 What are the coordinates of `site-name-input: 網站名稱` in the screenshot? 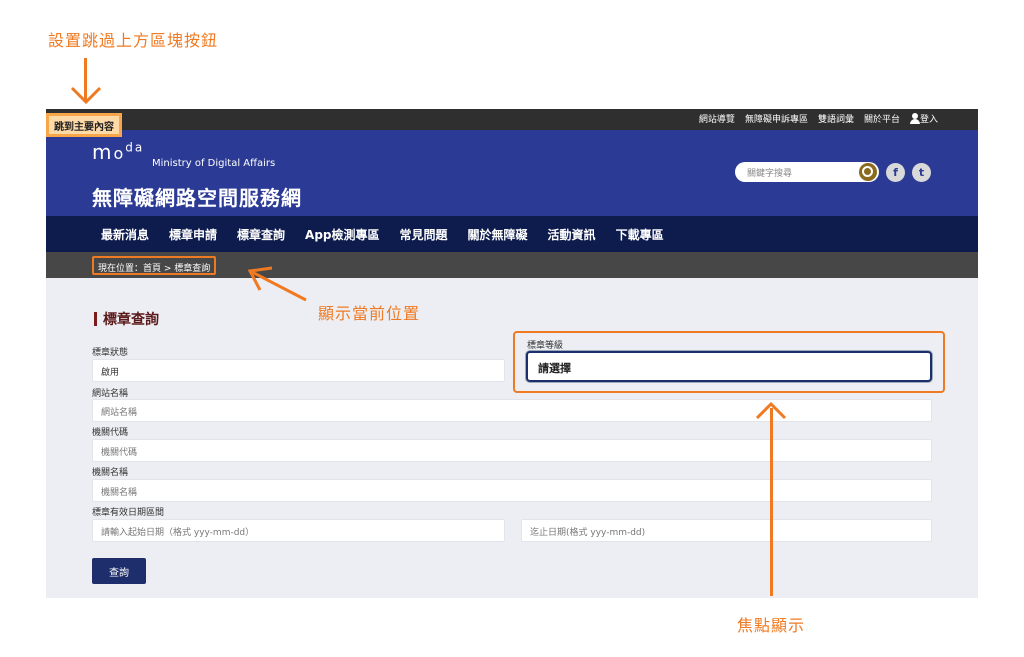 It's located at (512, 410).